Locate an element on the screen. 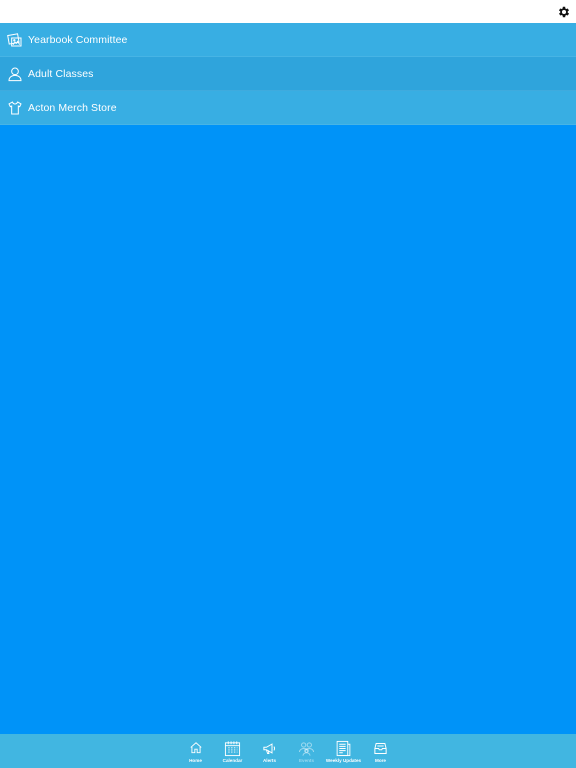 The width and height of the screenshot is (576, 768). people-icon is located at coordinates (307, 748).